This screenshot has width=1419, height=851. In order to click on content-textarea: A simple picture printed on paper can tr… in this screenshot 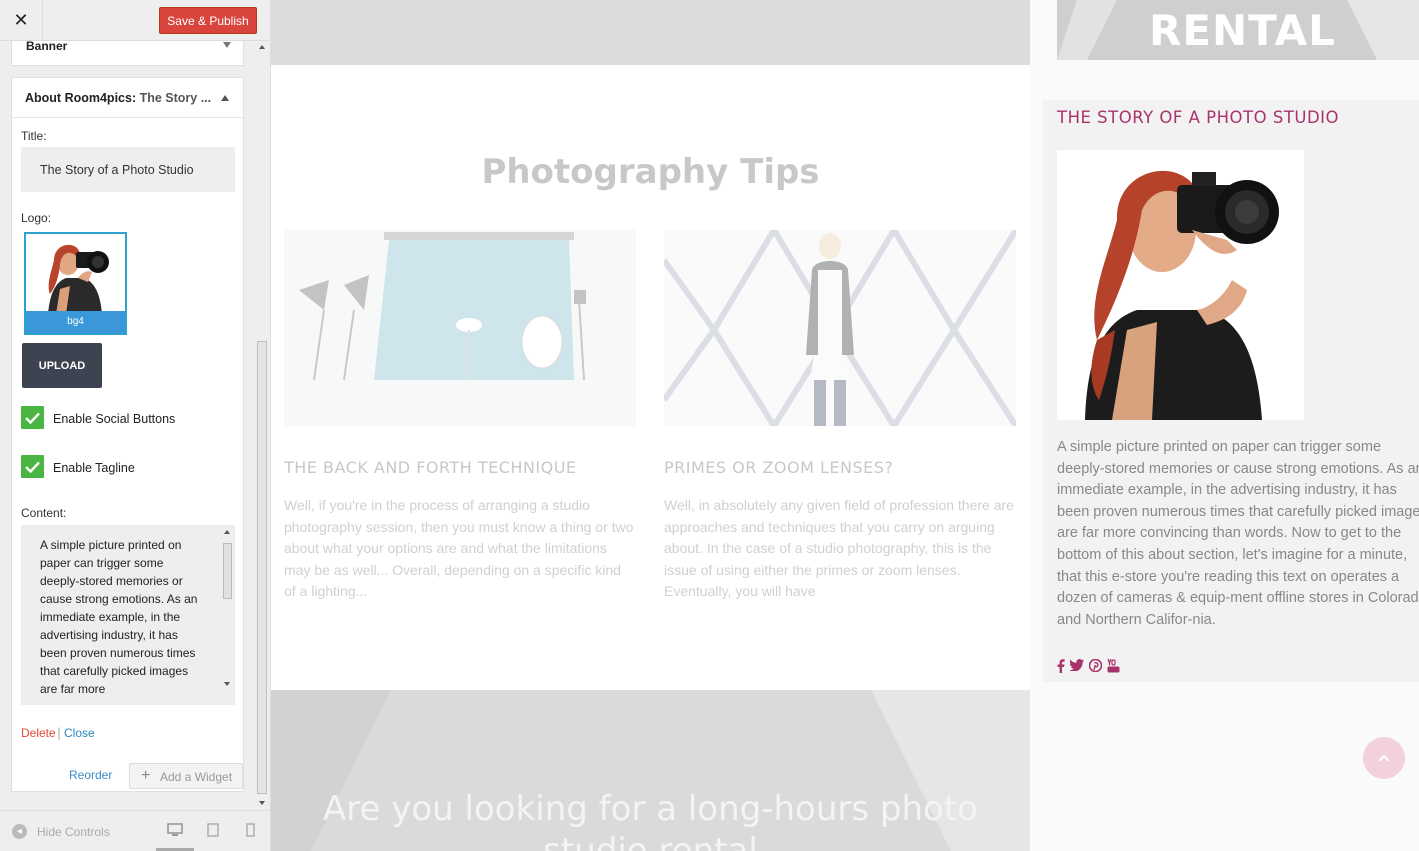, I will do `click(128, 615)`.